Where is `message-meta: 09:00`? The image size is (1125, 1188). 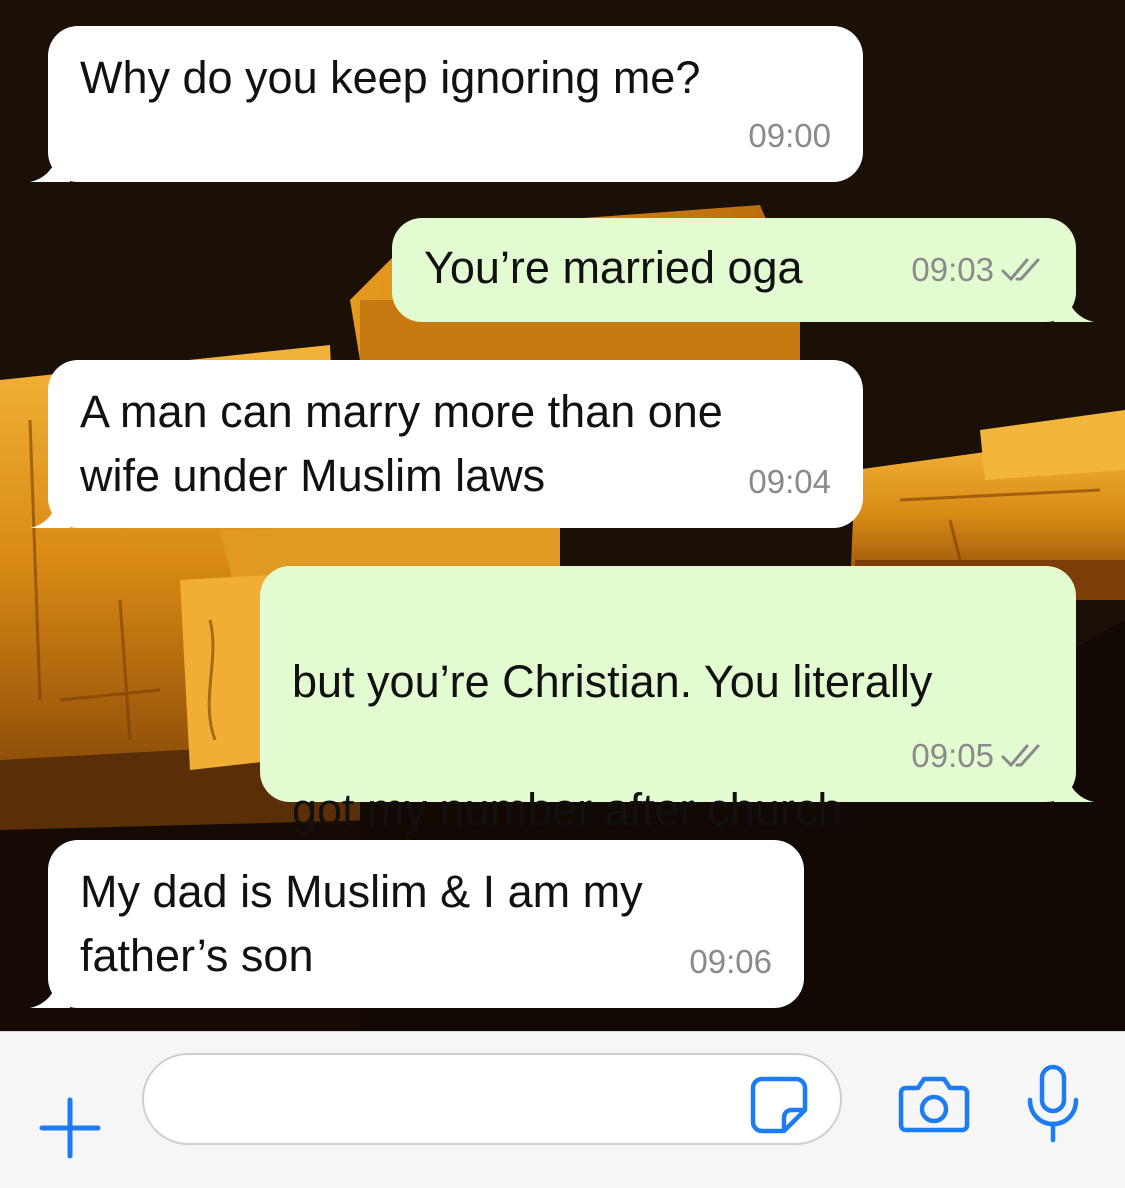
message-meta: 09:00 is located at coordinates (789, 136).